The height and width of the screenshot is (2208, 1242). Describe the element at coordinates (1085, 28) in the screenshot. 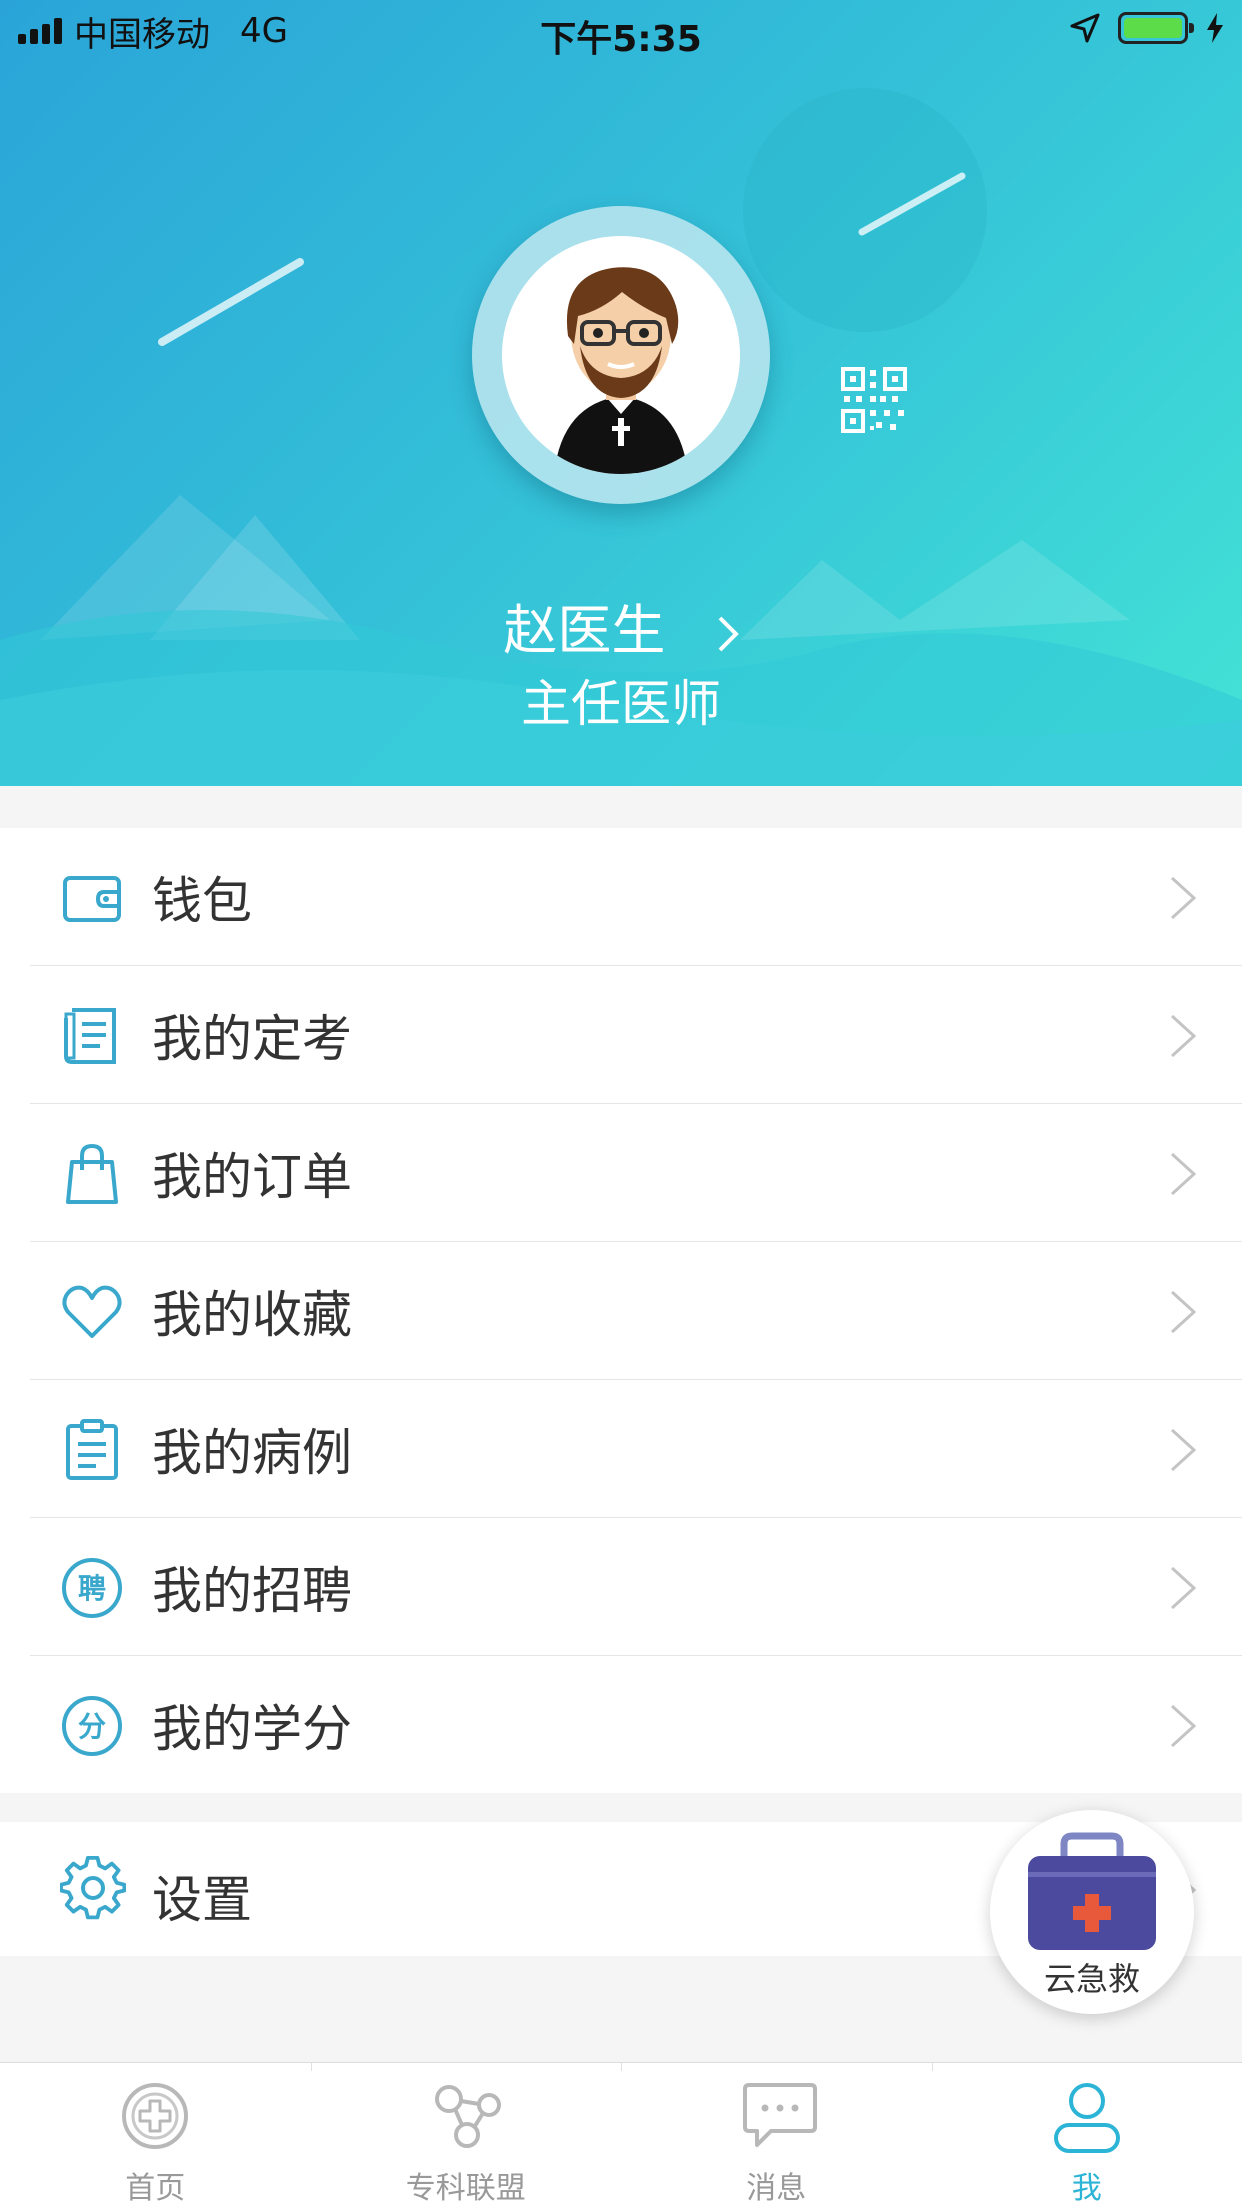

I see `location-arrow-icon` at that location.